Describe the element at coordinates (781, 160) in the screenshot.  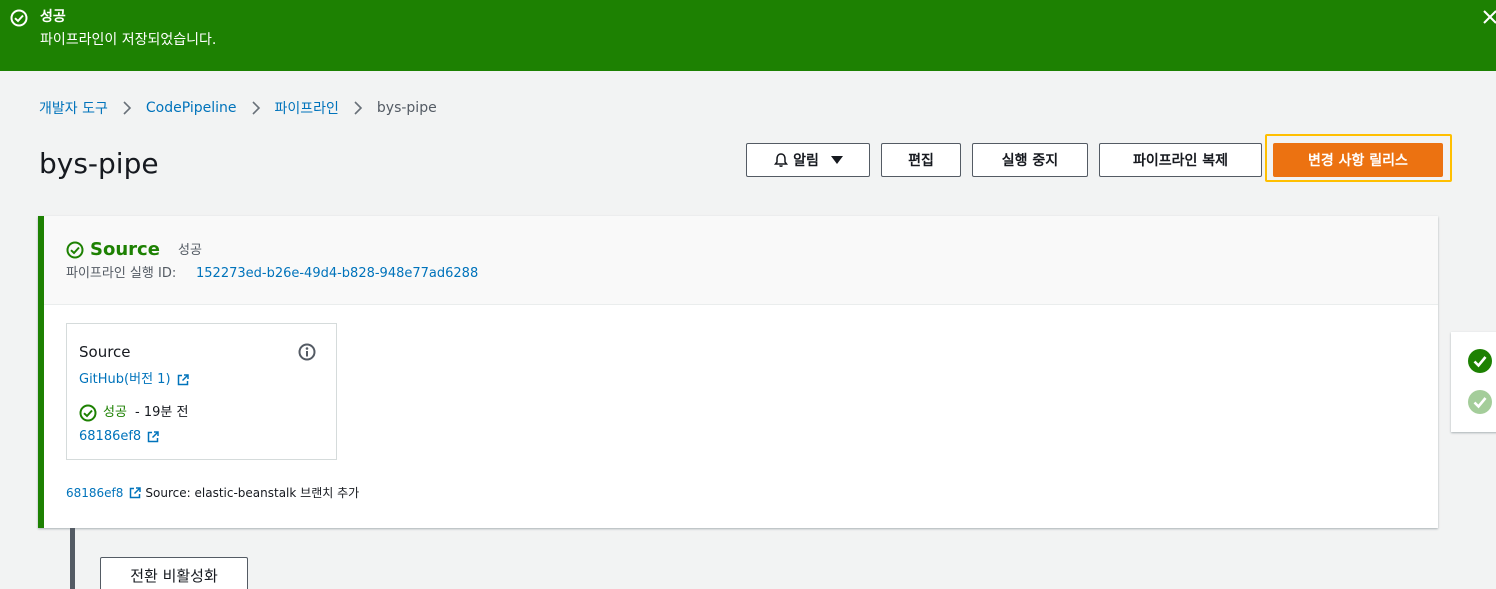
I see `bell-icon` at that location.